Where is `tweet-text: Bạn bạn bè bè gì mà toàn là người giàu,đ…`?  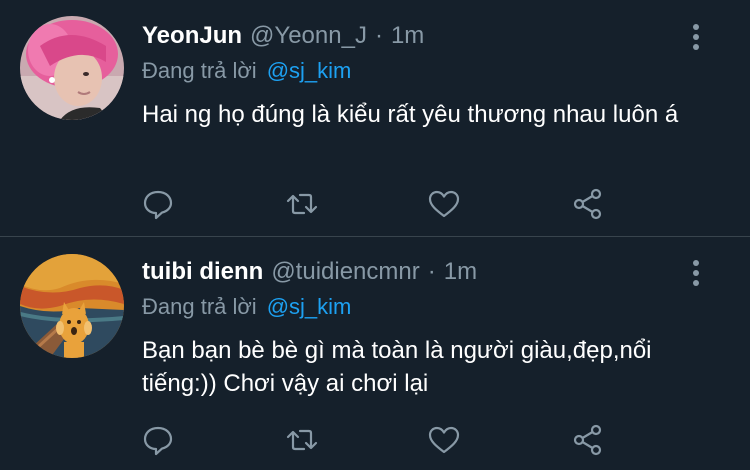 tweet-text: Bạn bạn bè bè gì mà toàn là người giàu,đ… is located at coordinates (397, 367).